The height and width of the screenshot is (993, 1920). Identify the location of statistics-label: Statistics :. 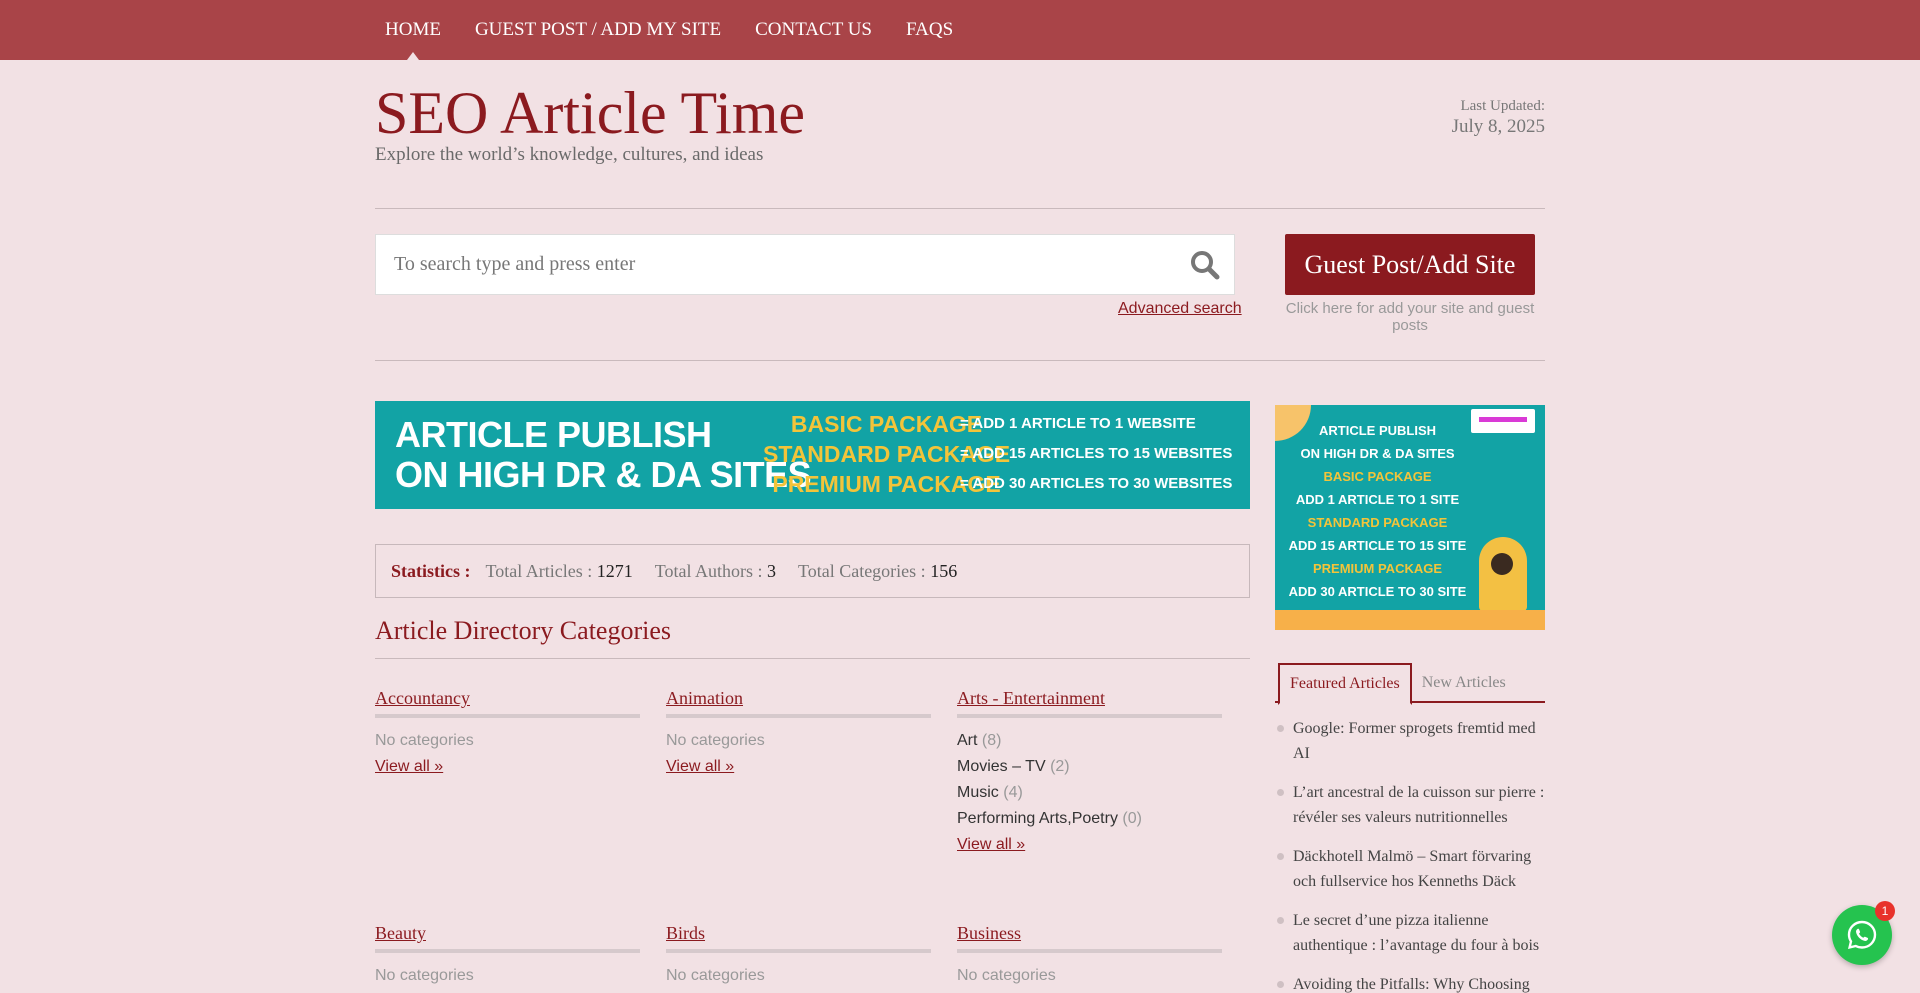
(431, 570).